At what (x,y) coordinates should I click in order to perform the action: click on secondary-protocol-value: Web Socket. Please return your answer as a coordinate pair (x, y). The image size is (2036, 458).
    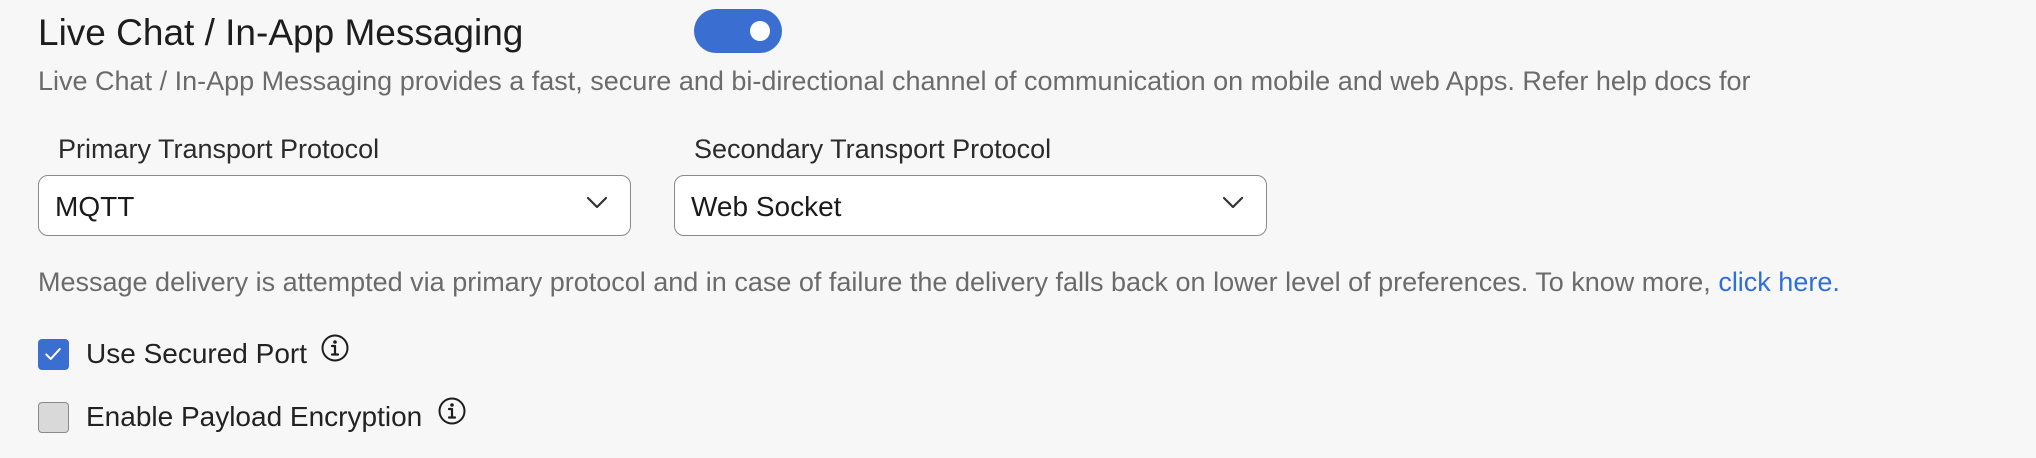
    Looking at the image, I should click on (766, 206).